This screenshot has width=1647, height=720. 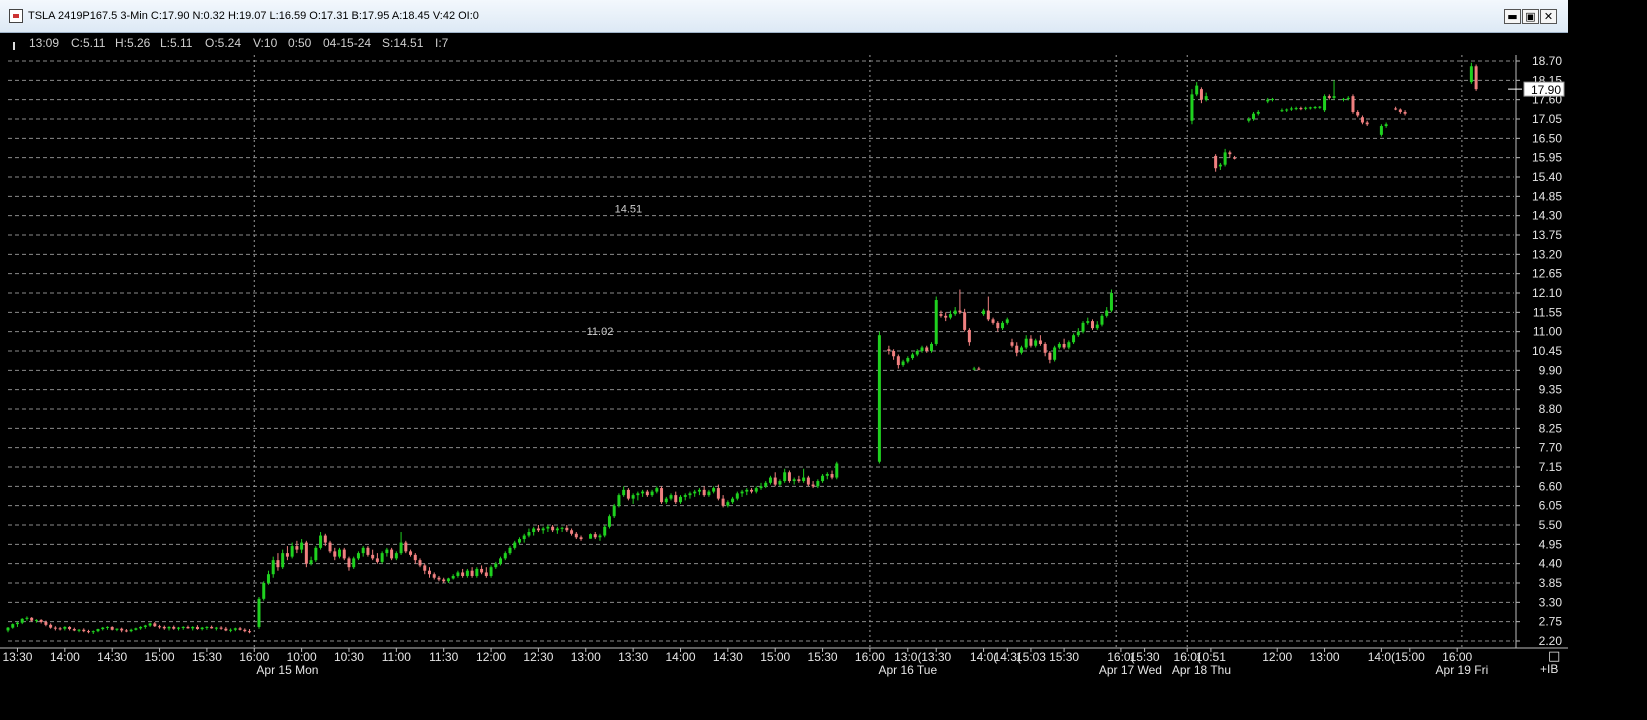 What do you see at coordinates (1201, 670) in the screenshot?
I see `date-label: Apr 18 Thu` at bounding box center [1201, 670].